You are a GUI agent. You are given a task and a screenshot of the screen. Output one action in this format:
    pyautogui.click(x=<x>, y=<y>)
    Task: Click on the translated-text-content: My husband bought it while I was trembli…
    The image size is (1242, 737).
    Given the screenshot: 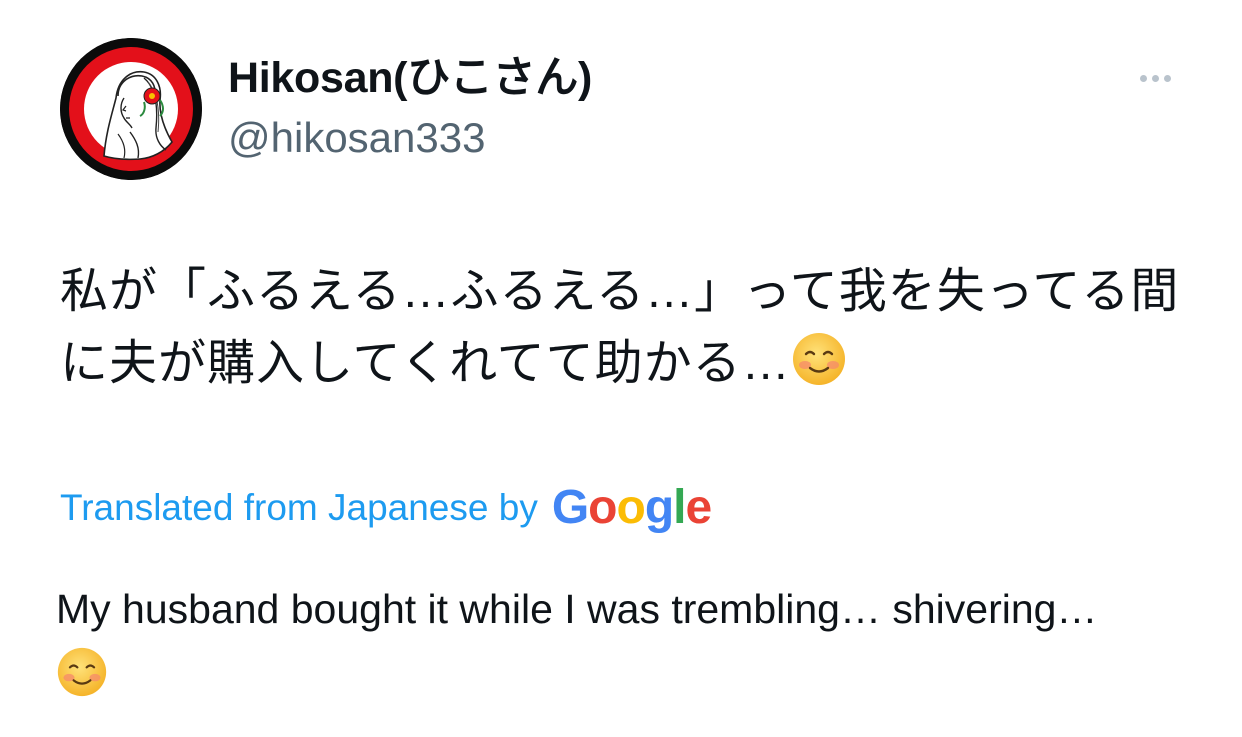 What is the action you would take?
    pyautogui.click(x=577, y=609)
    